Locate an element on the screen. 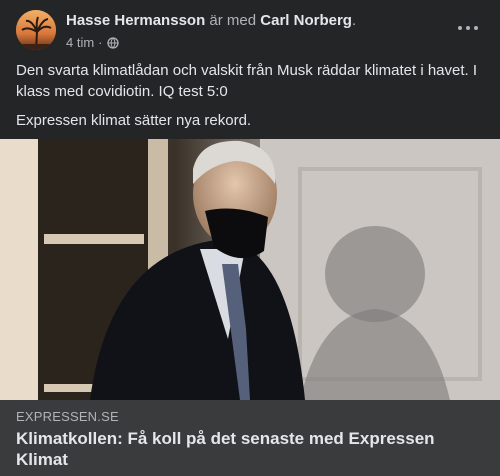 This screenshot has height=476, width=500. post-meta: 4 tim · is located at coordinates (92, 42).